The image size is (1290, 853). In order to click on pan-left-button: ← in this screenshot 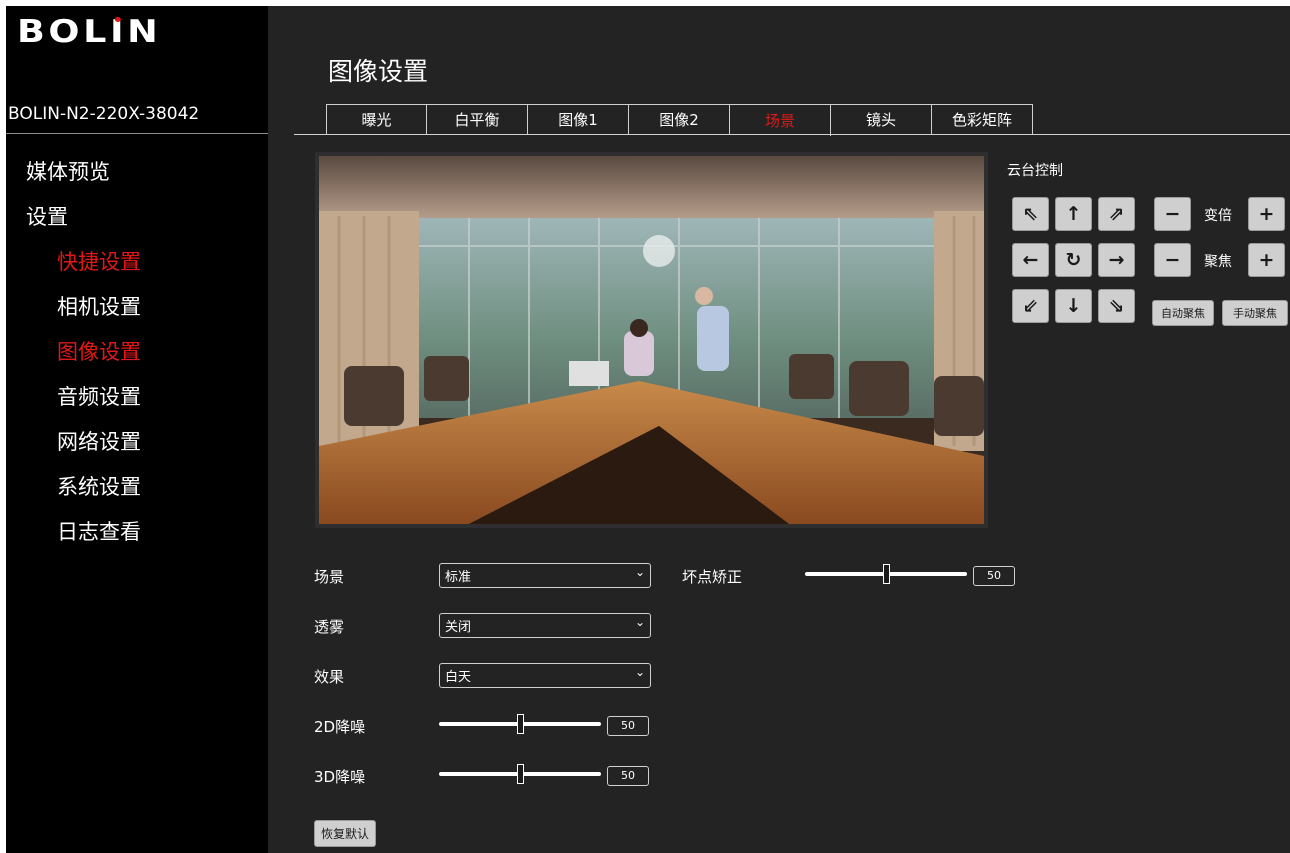, I will do `click(1030, 260)`.